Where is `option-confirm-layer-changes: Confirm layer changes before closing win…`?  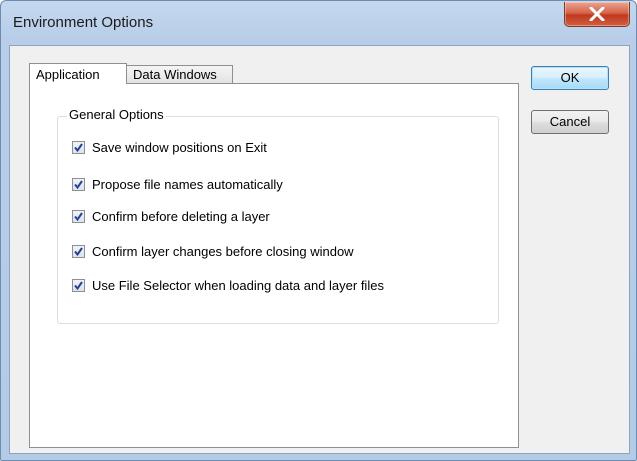
option-confirm-layer-changes: Confirm layer changes before closing win… is located at coordinates (213, 251).